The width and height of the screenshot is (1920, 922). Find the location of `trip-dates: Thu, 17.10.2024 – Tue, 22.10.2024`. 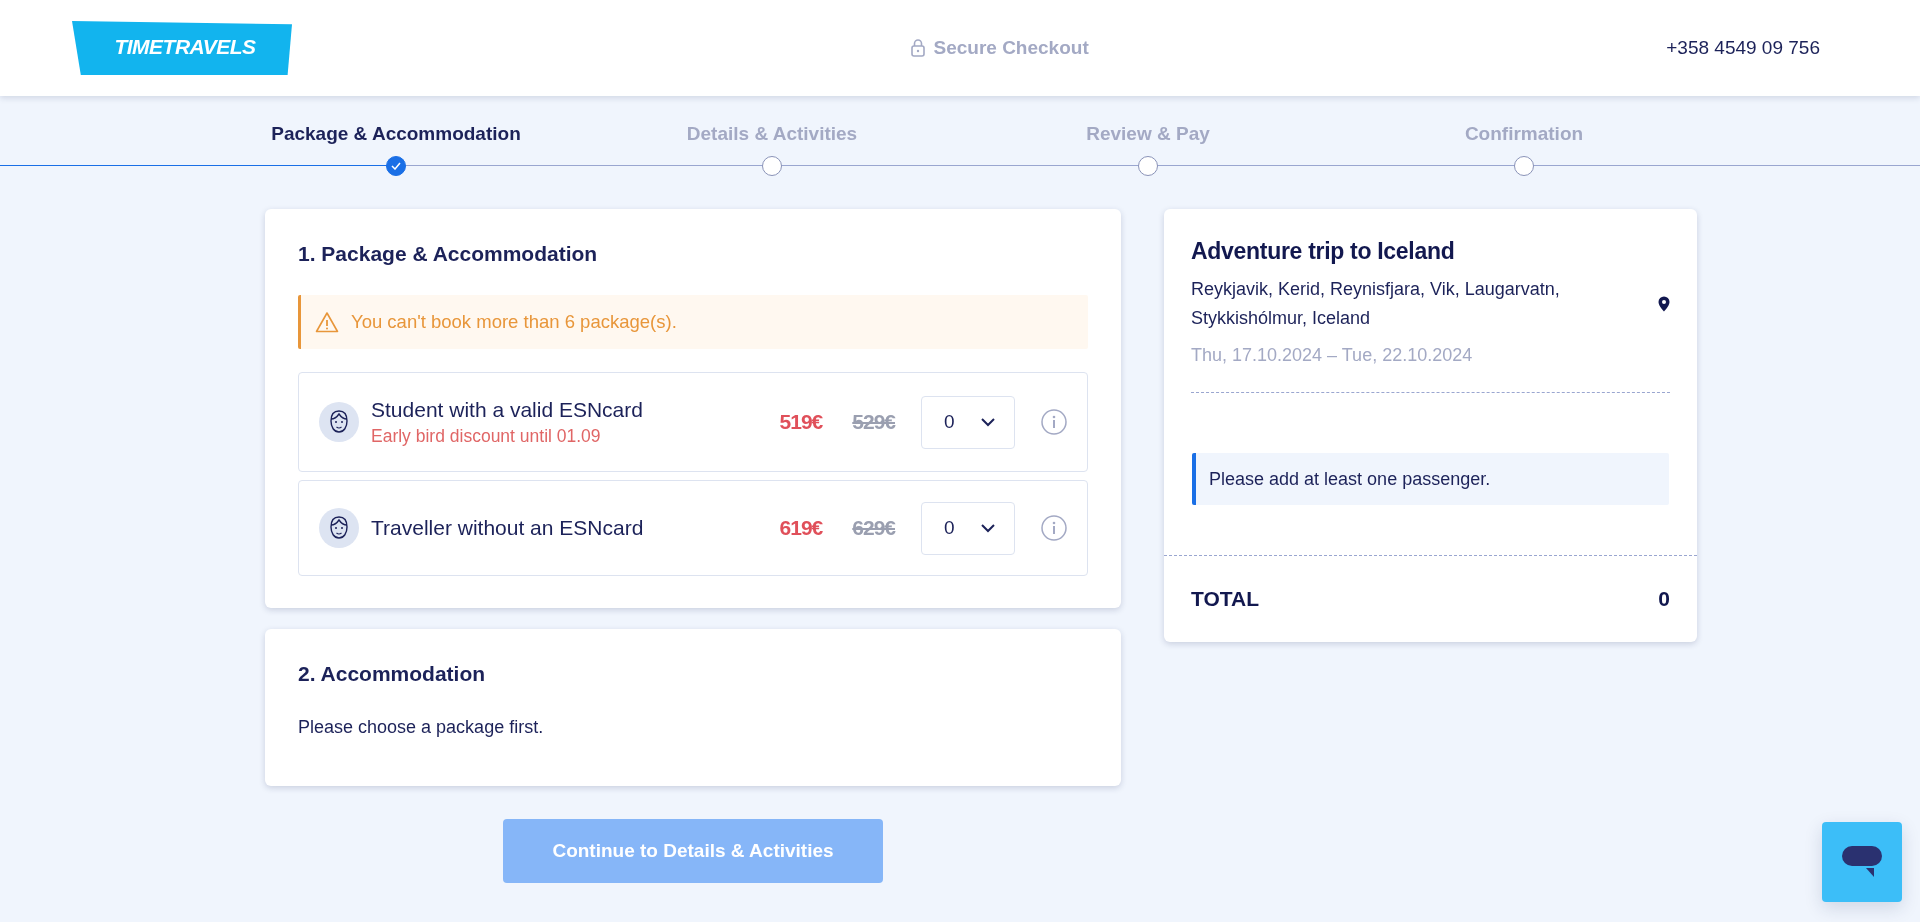

trip-dates: Thu, 17.10.2024 – Tue, 22.10.2024 is located at coordinates (1332, 355).